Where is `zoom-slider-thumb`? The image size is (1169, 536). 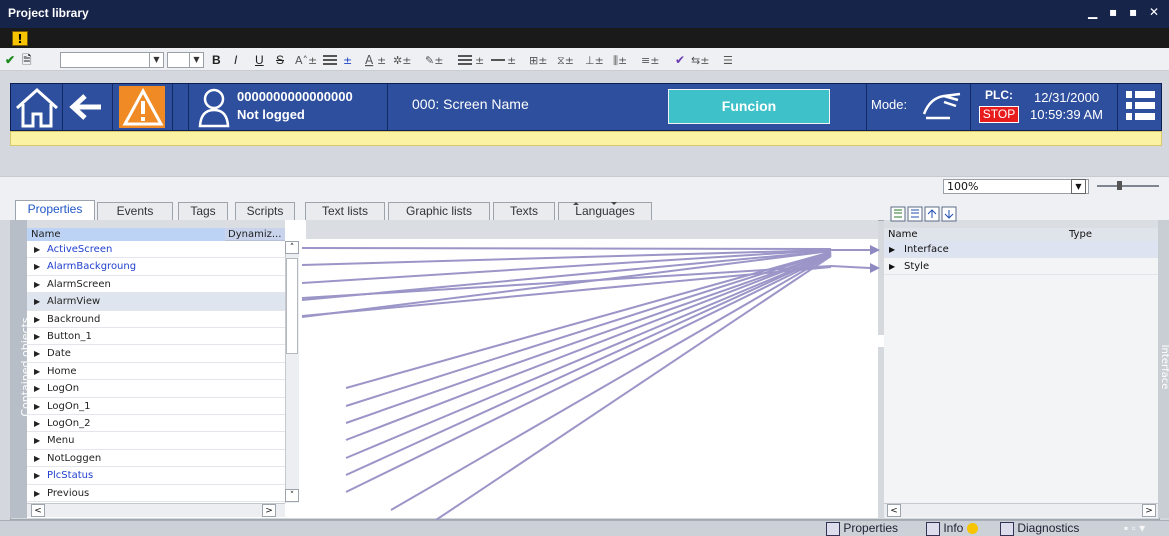 zoom-slider-thumb is located at coordinates (1119, 185).